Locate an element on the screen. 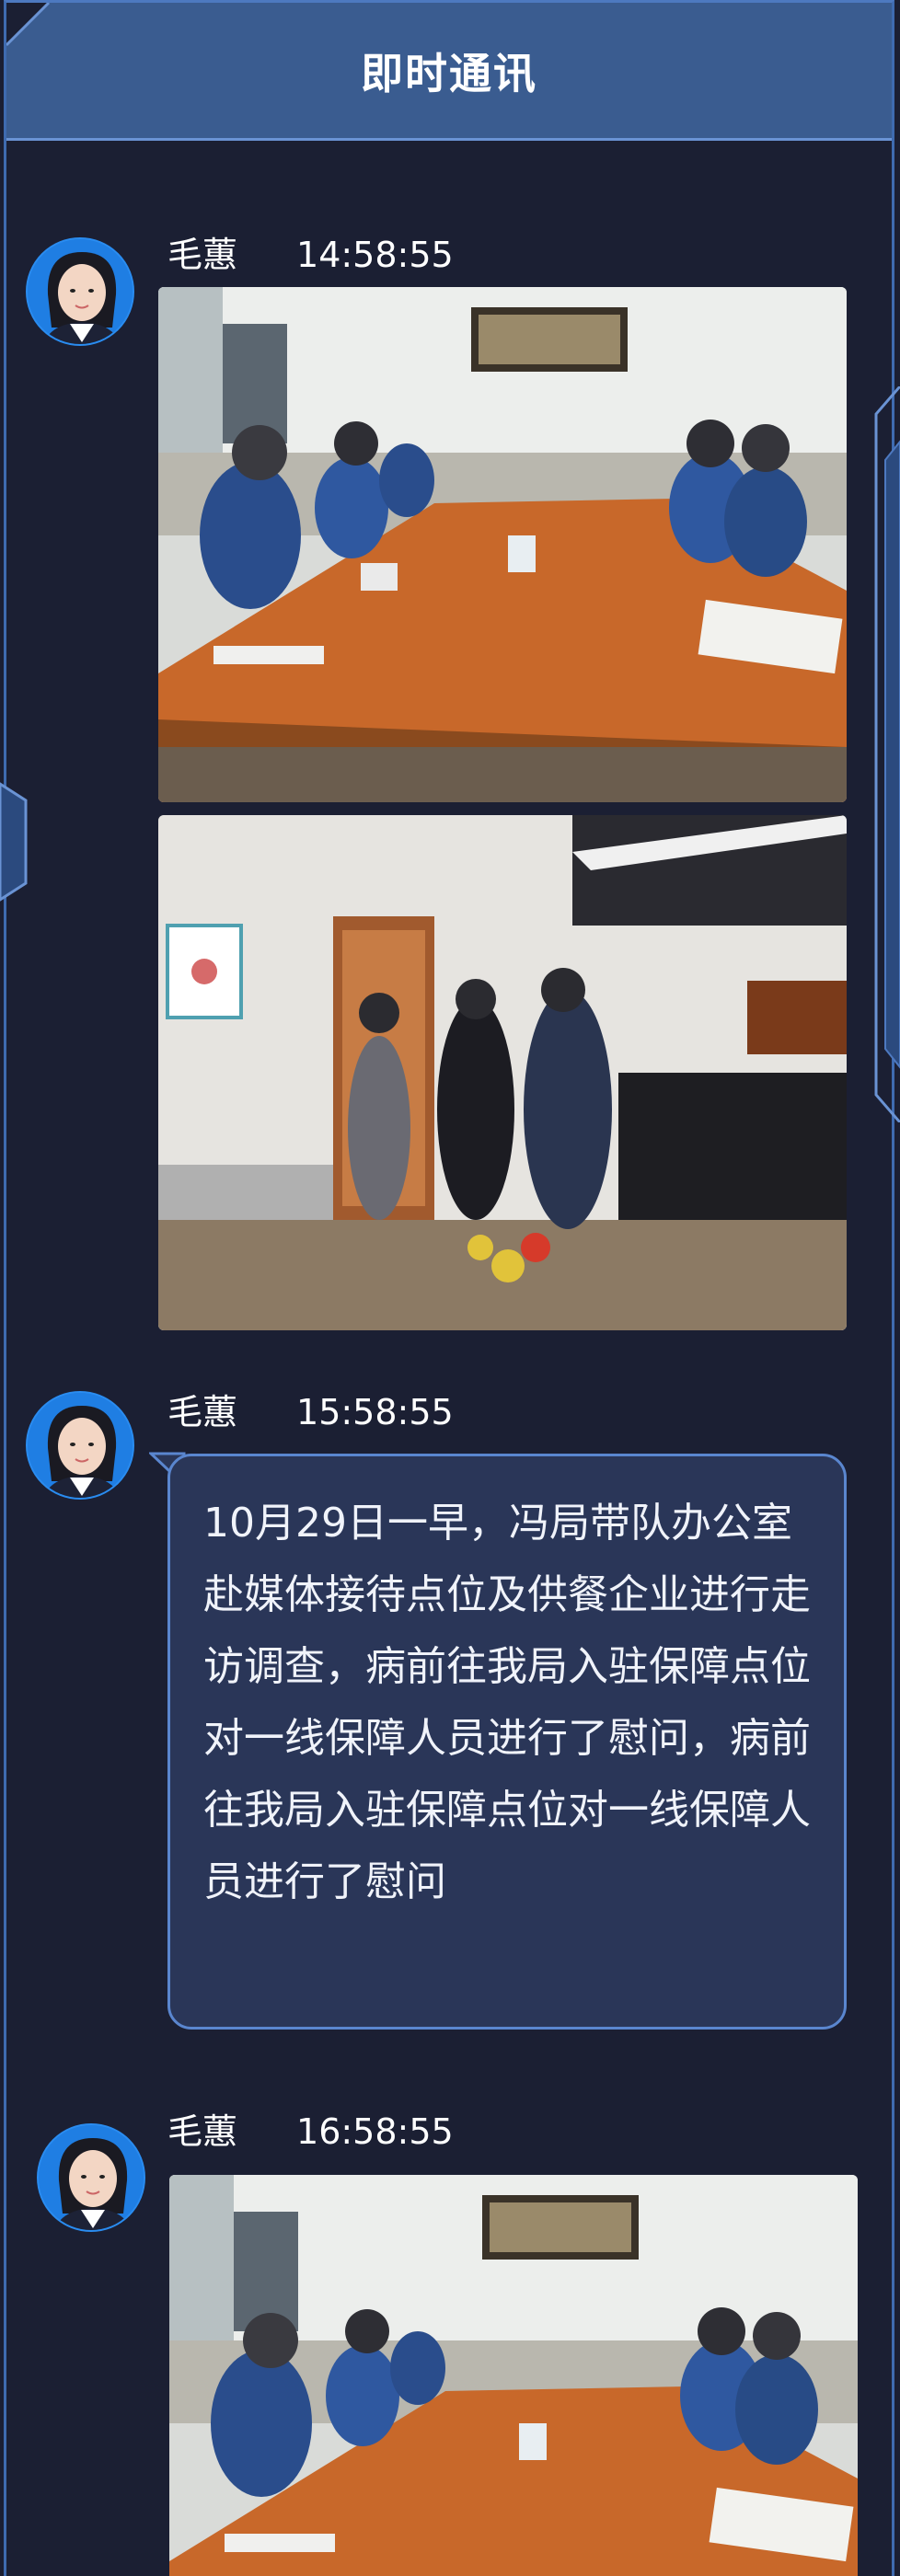 The image size is (900, 2576). page-title: 即时通讯 is located at coordinates (449, 73).